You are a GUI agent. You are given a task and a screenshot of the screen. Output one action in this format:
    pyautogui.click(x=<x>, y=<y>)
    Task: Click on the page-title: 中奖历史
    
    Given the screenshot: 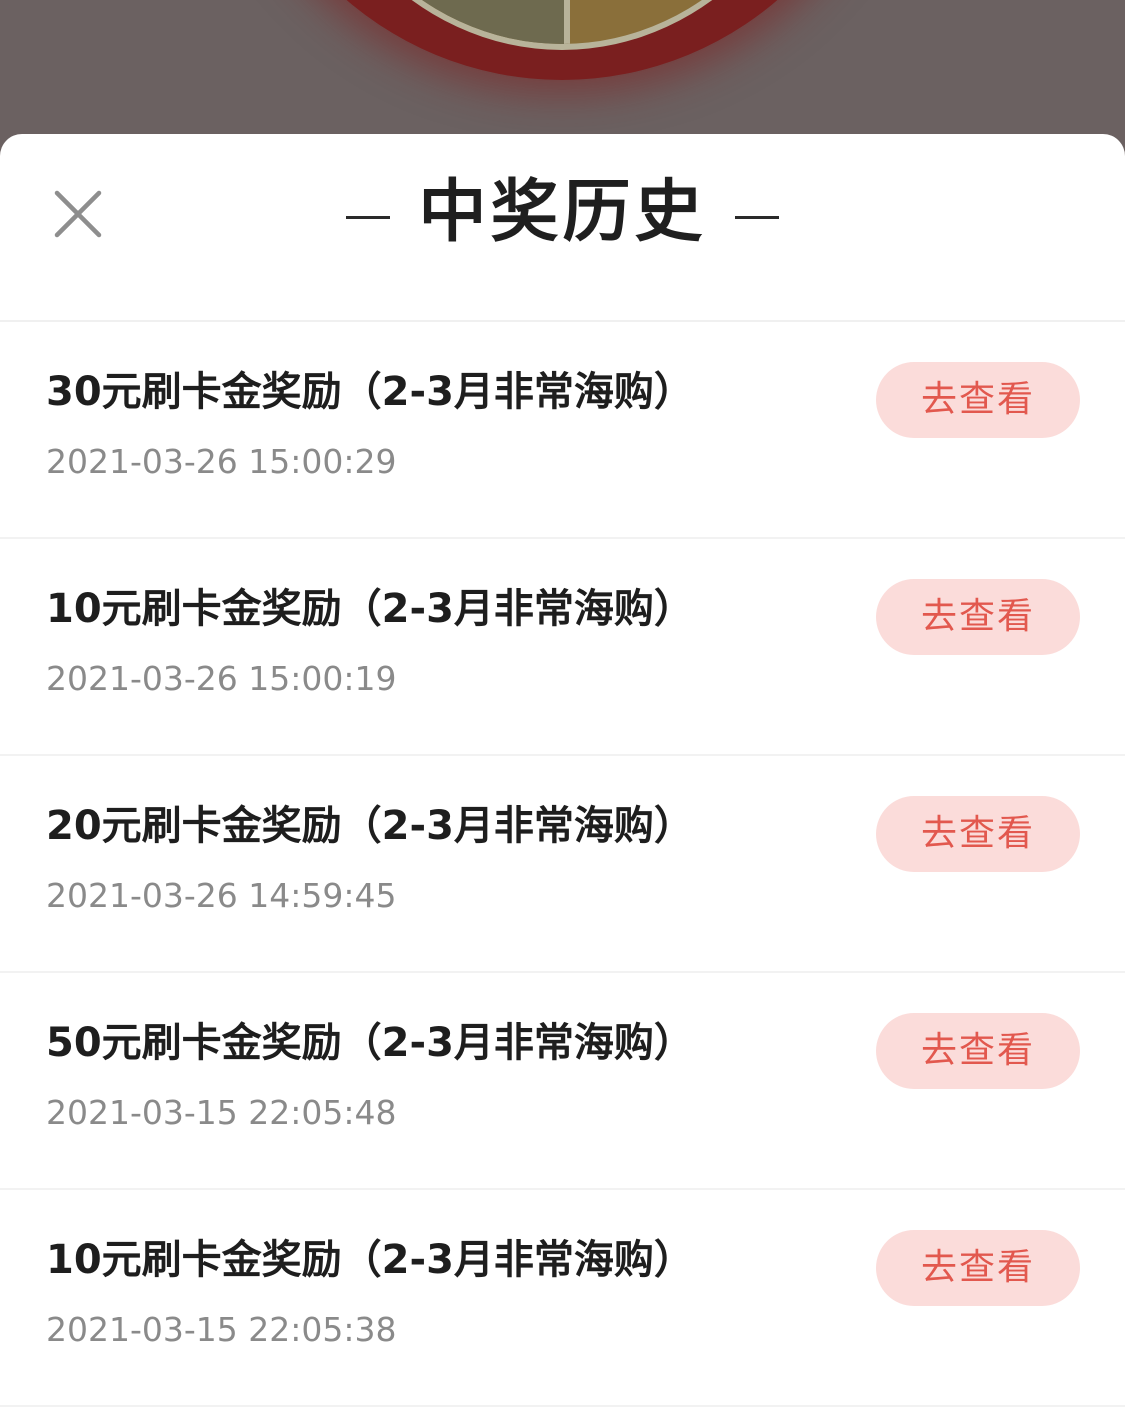 What is the action you would take?
    pyautogui.click(x=562, y=212)
    